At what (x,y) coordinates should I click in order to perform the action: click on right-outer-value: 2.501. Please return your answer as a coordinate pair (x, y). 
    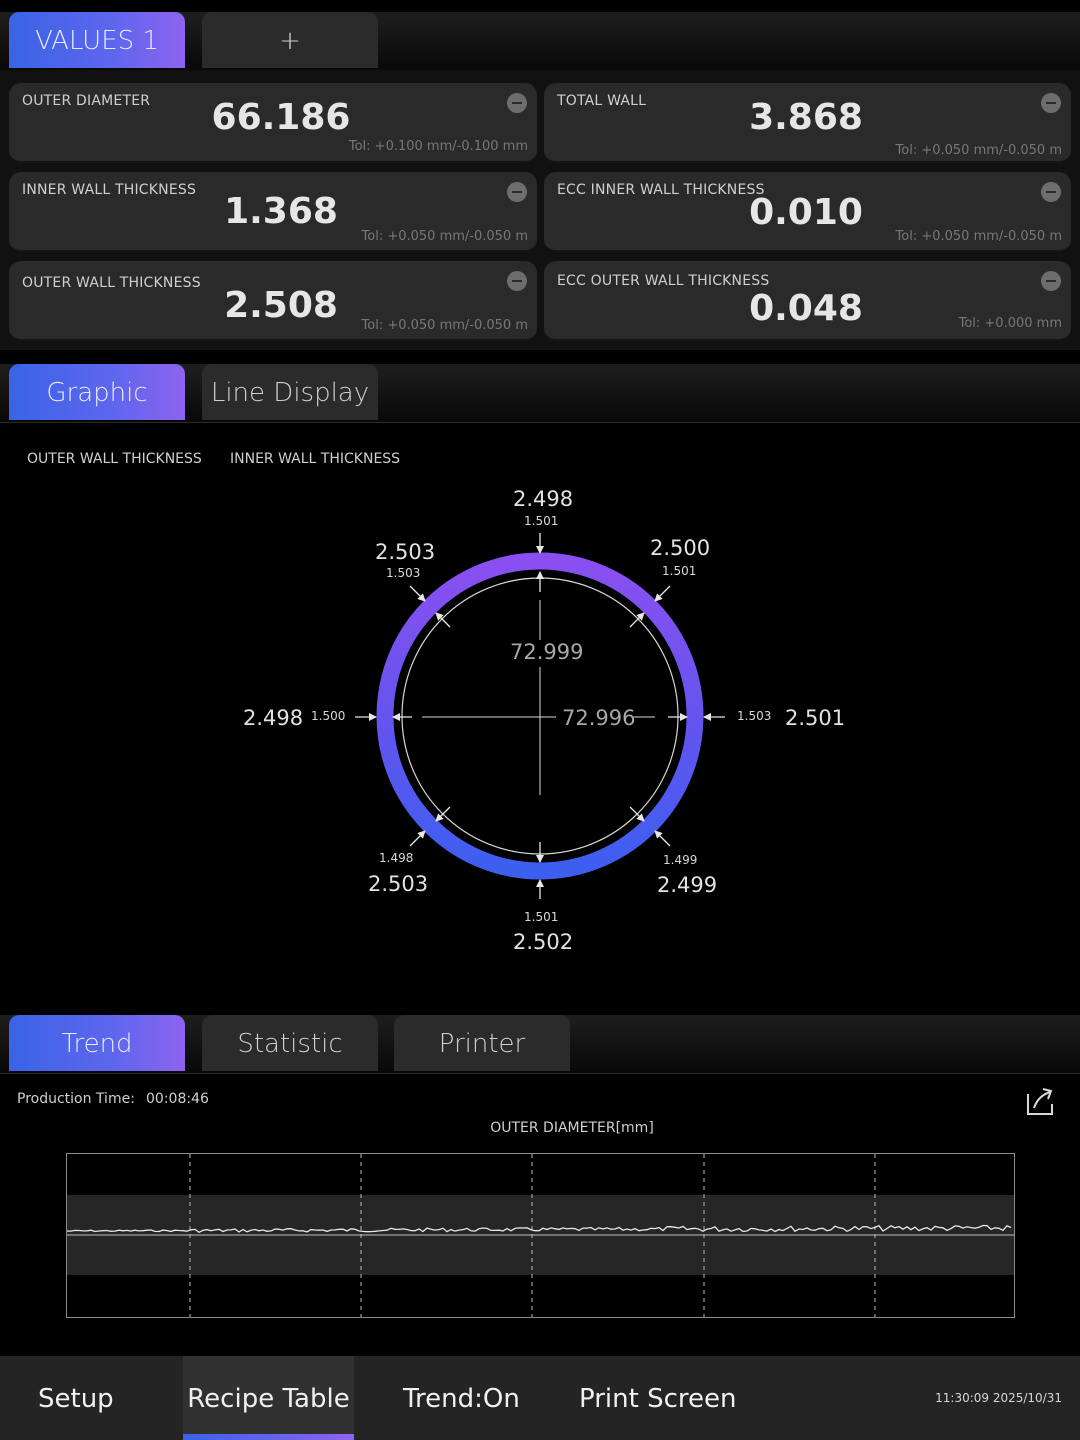
    Looking at the image, I should click on (815, 718).